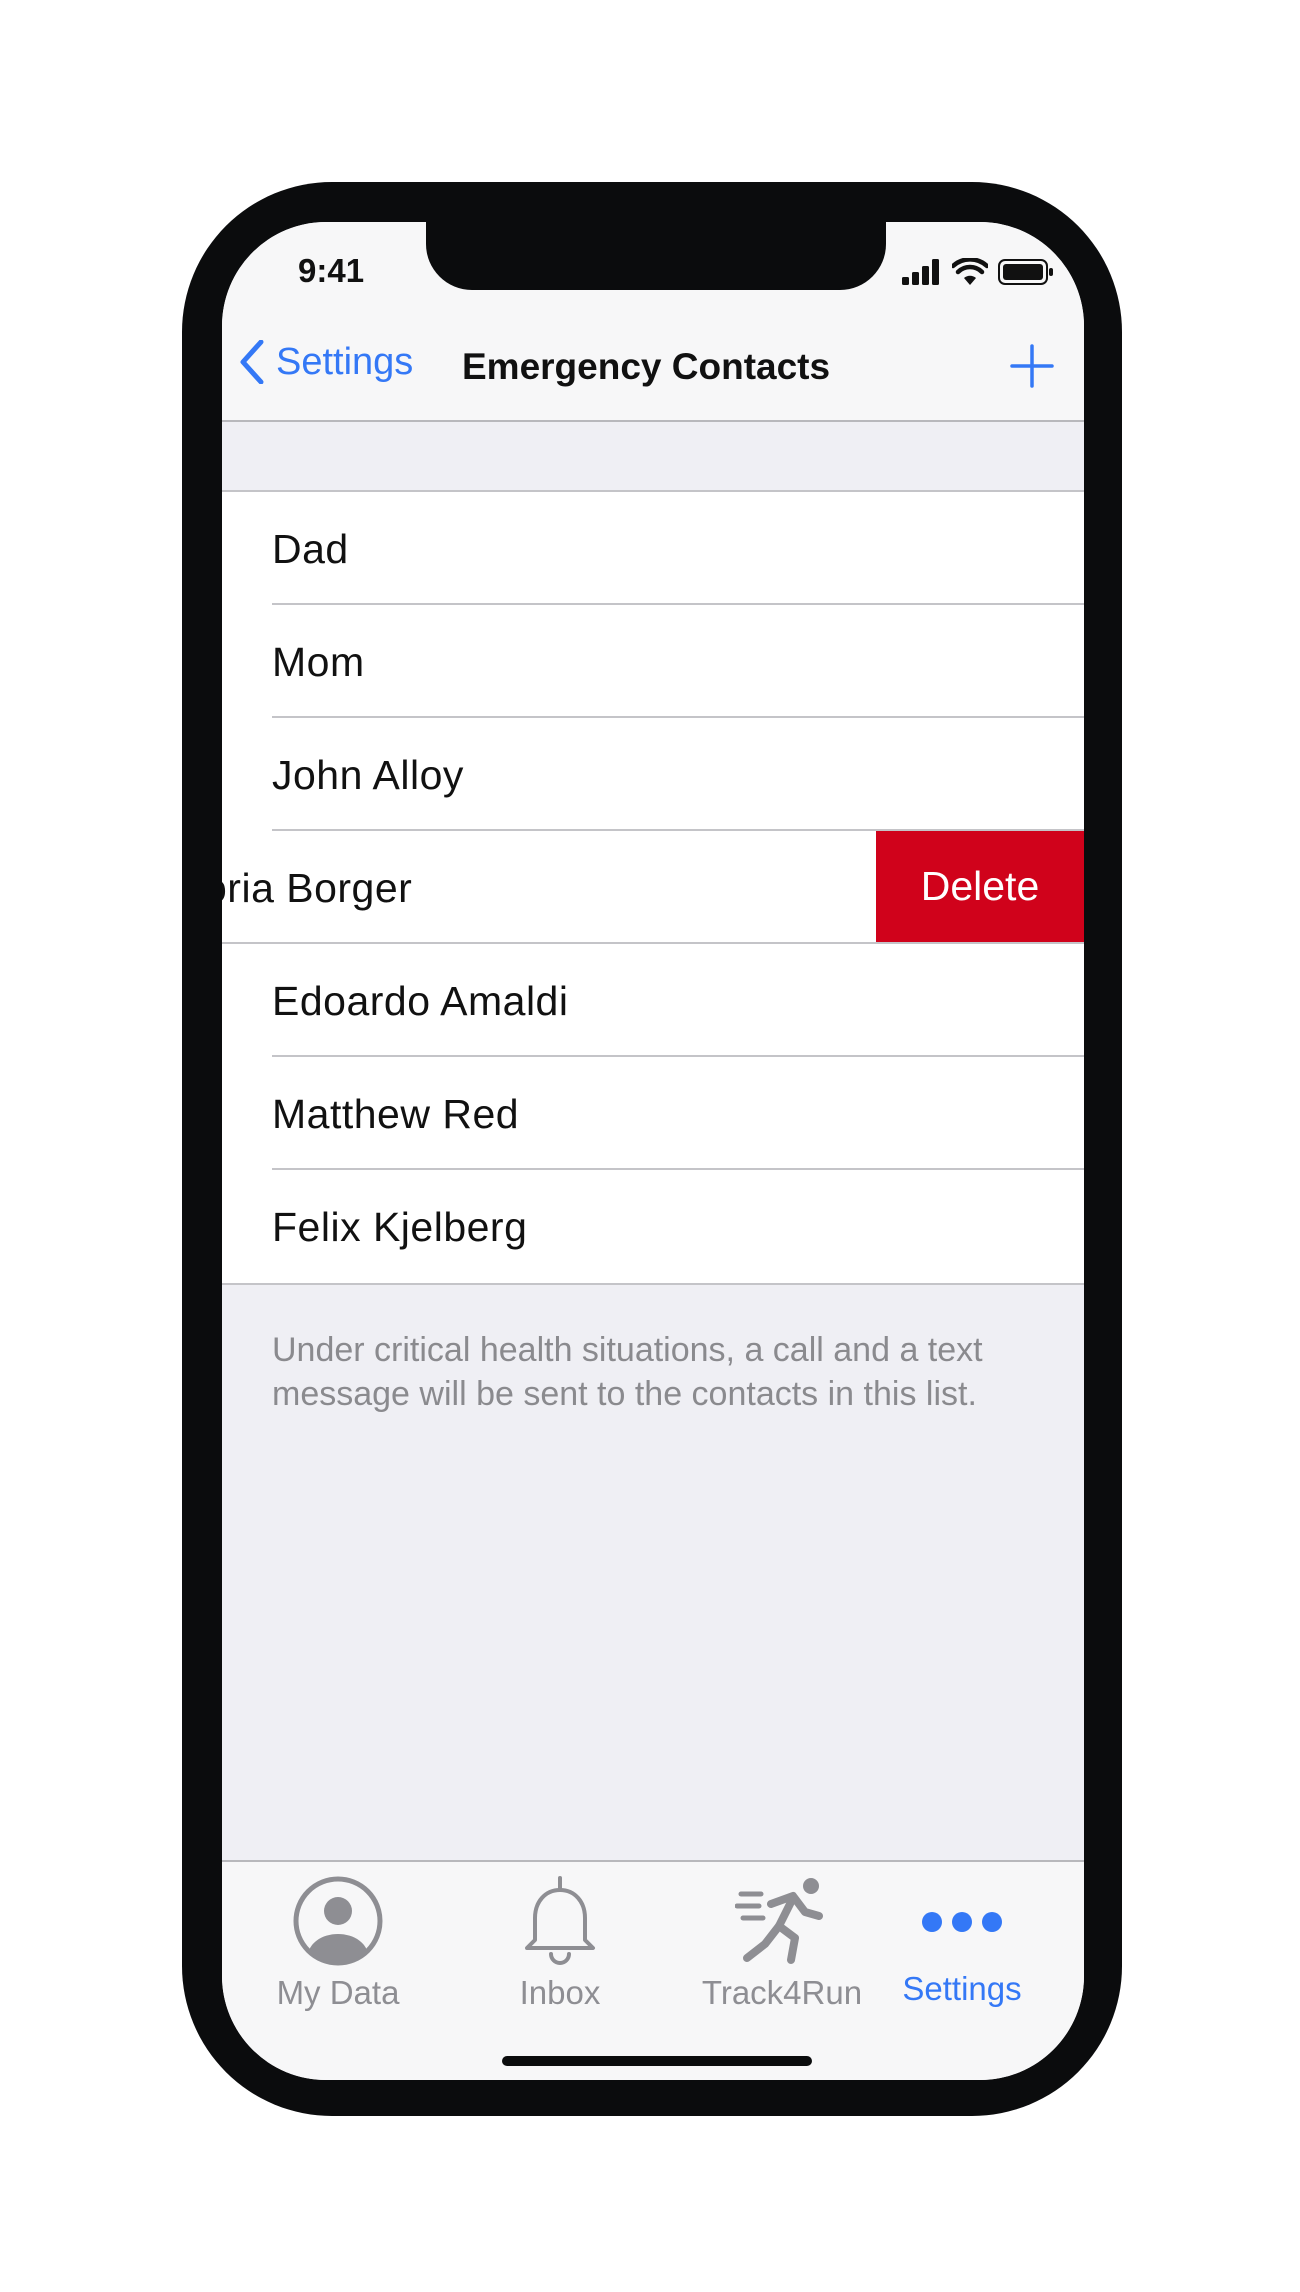 The height and width of the screenshot is (2292, 1300). What do you see at coordinates (653, 661) in the screenshot?
I see `contact-row: Mom` at bounding box center [653, 661].